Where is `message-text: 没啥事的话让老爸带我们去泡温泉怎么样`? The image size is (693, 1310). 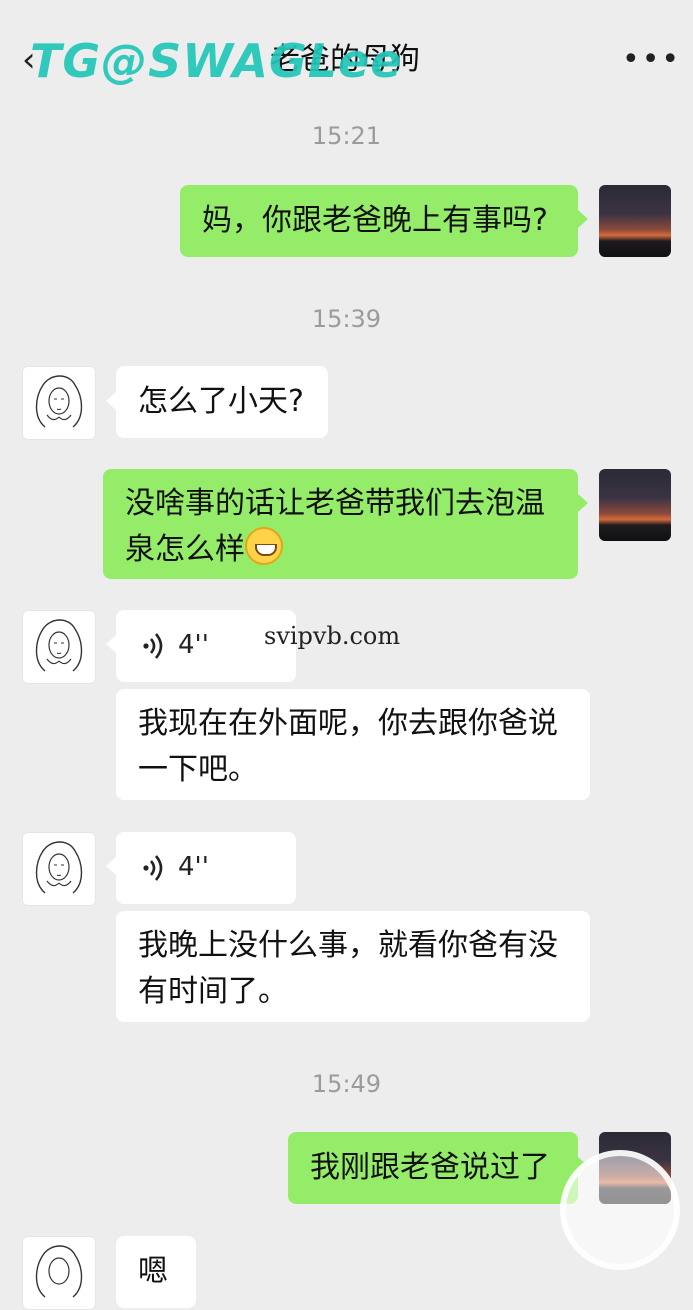 message-text: 没啥事的话让老爸带我们去泡温泉怎么样 is located at coordinates (341, 527).